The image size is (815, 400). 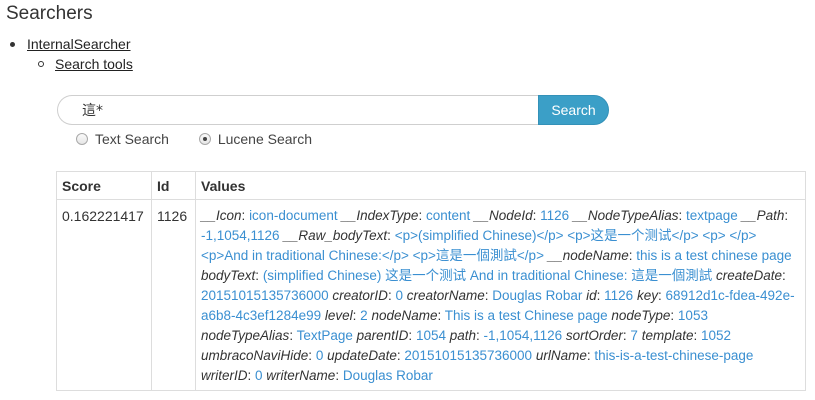 I want to click on lucene-search-label: Lucene Search, so click(x=265, y=139).